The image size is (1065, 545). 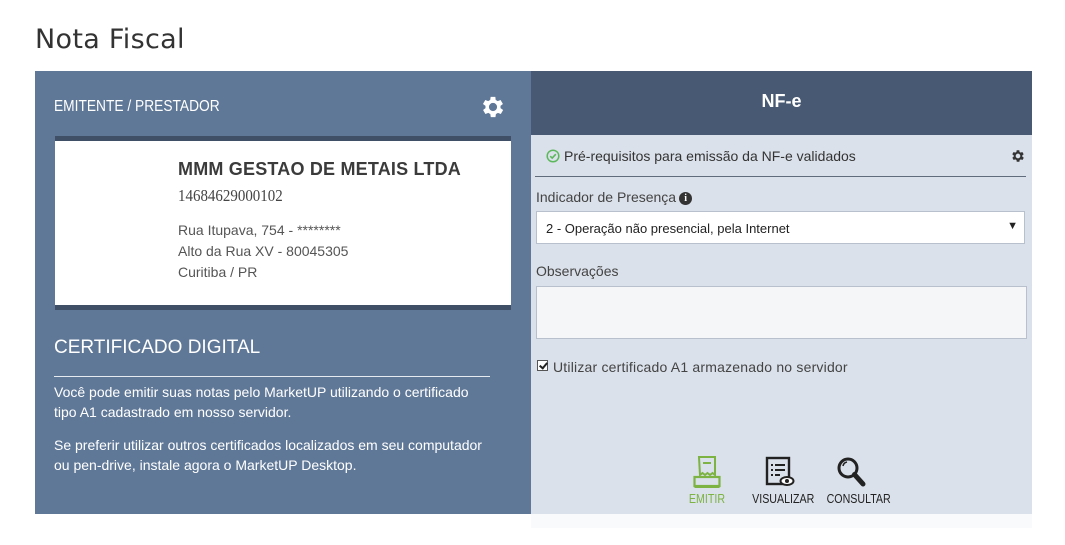 What do you see at coordinates (781, 312) in the screenshot?
I see `observations-textarea` at bounding box center [781, 312].